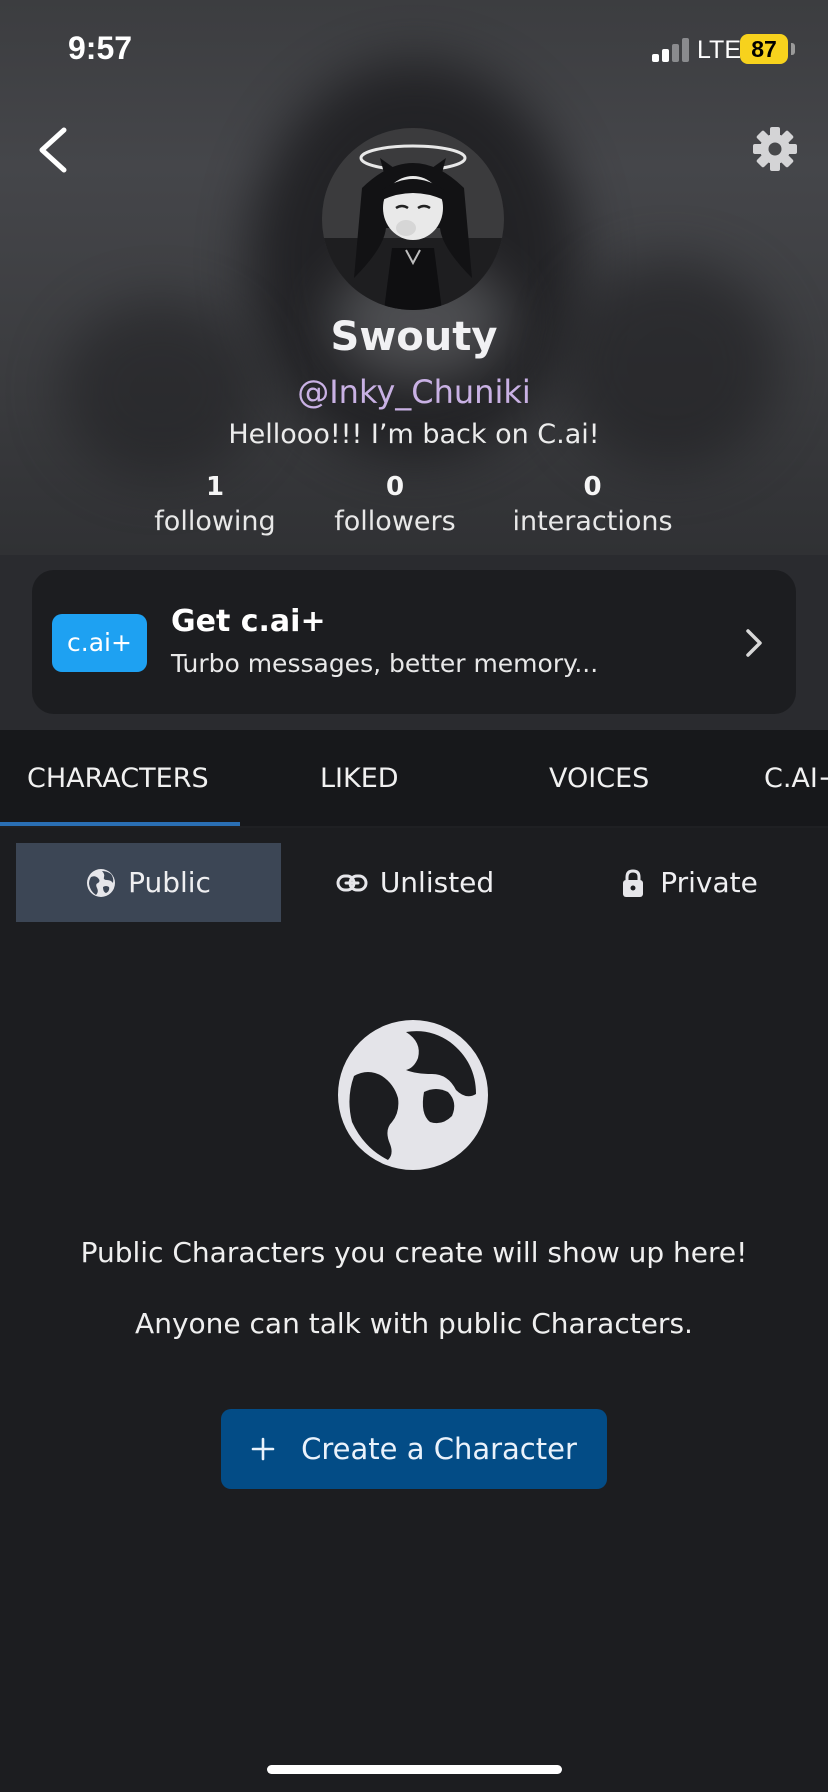 The width and height of the screenshot is (828, 1792). I want to click on create-character-label: Create a Character, so click(439, 1449).